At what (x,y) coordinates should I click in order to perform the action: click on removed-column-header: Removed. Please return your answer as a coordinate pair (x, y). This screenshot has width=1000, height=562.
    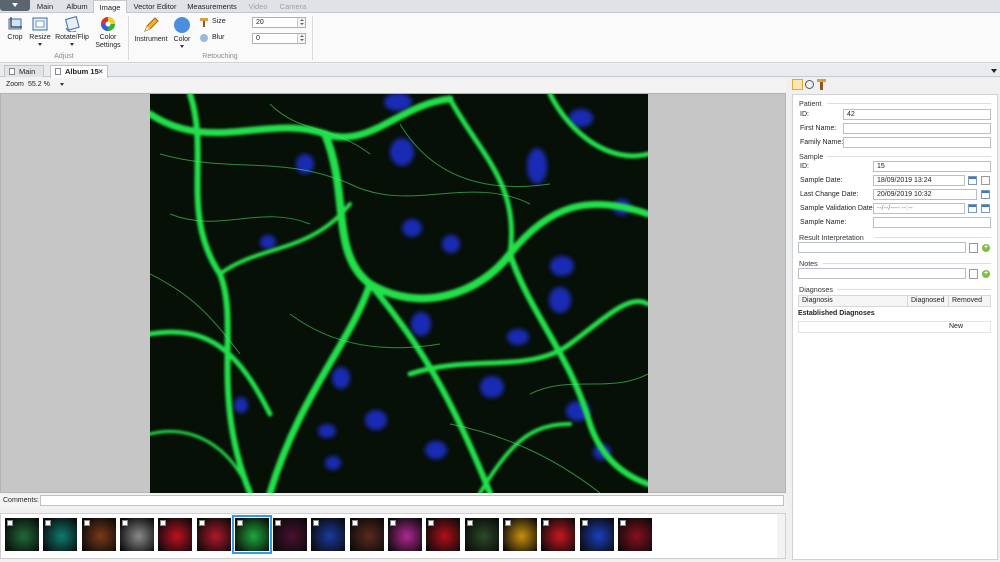
    Looking at the image, I should click on (969, 301).